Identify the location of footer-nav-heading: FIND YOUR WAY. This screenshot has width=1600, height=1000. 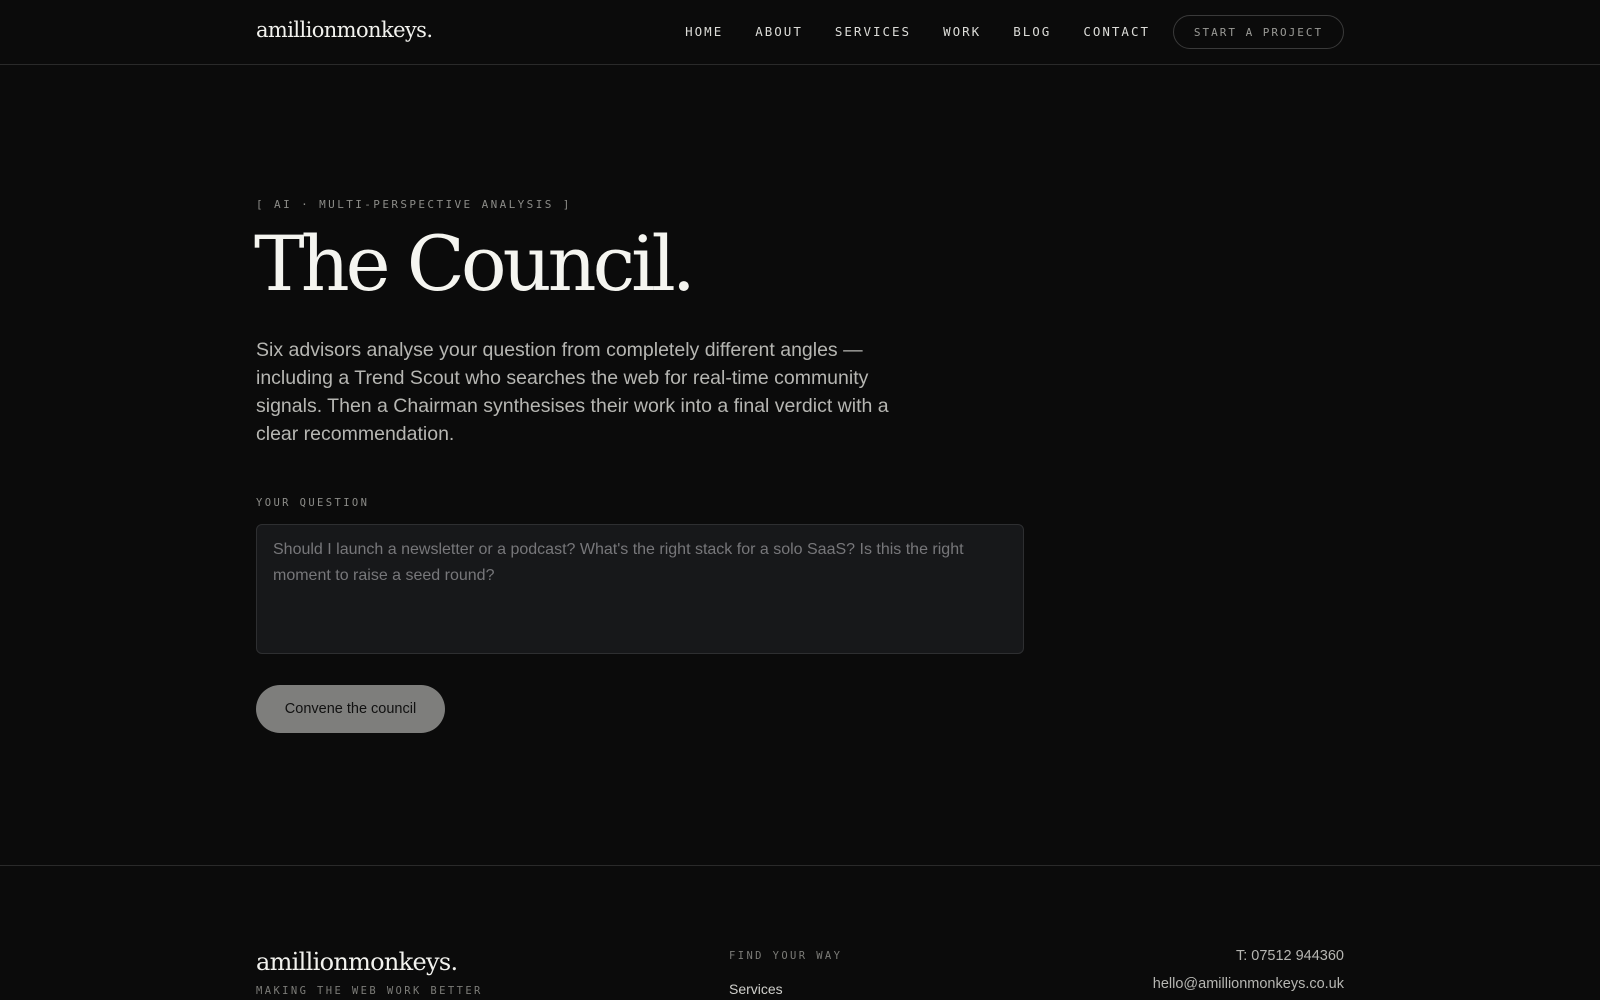
(786, 956).